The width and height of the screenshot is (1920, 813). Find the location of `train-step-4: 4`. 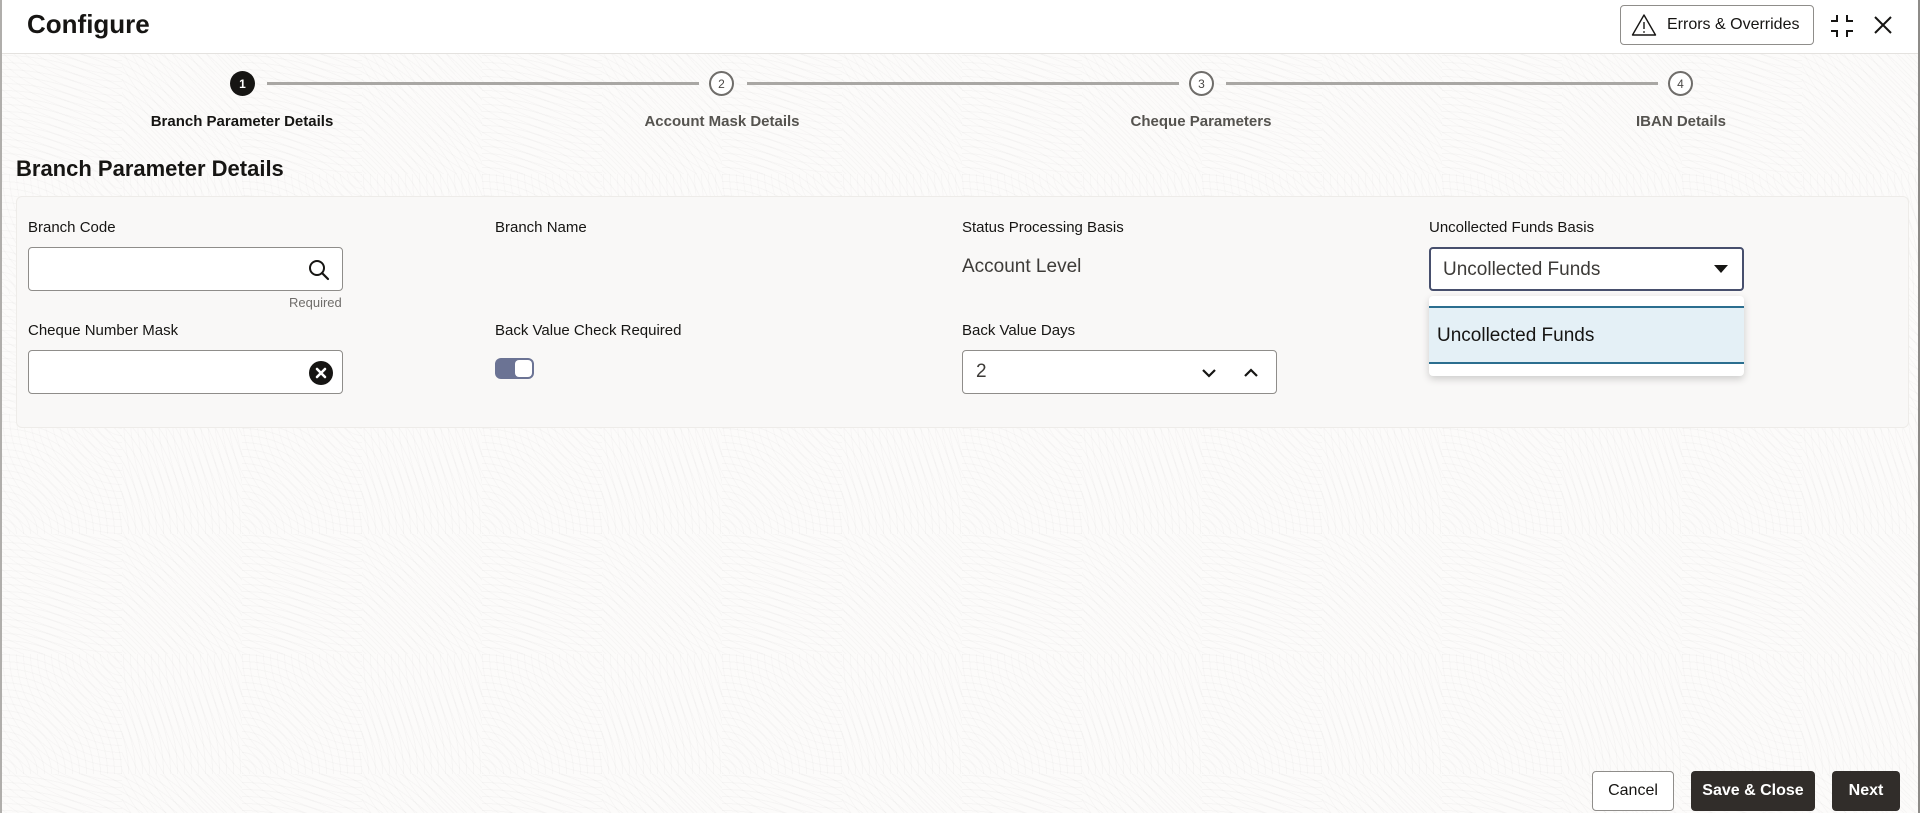

train-step-4: 4 is located at coordinates (1680, 83).